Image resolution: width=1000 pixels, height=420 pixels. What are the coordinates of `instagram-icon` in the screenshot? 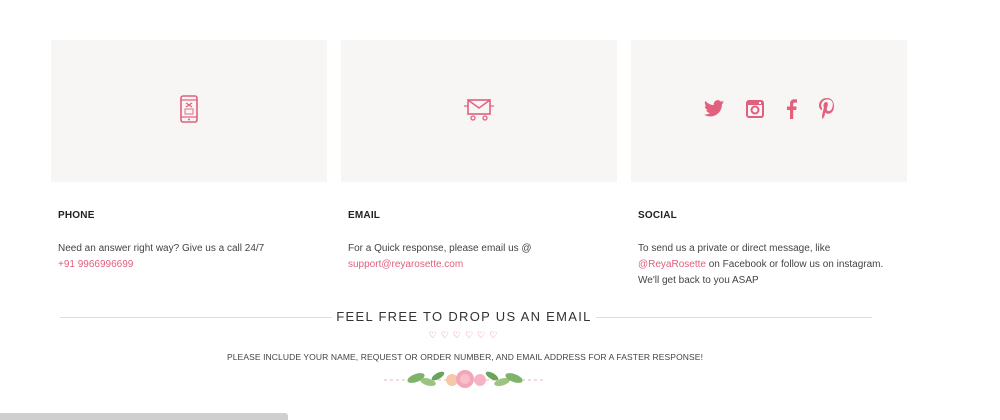 It's located at (754, 111).